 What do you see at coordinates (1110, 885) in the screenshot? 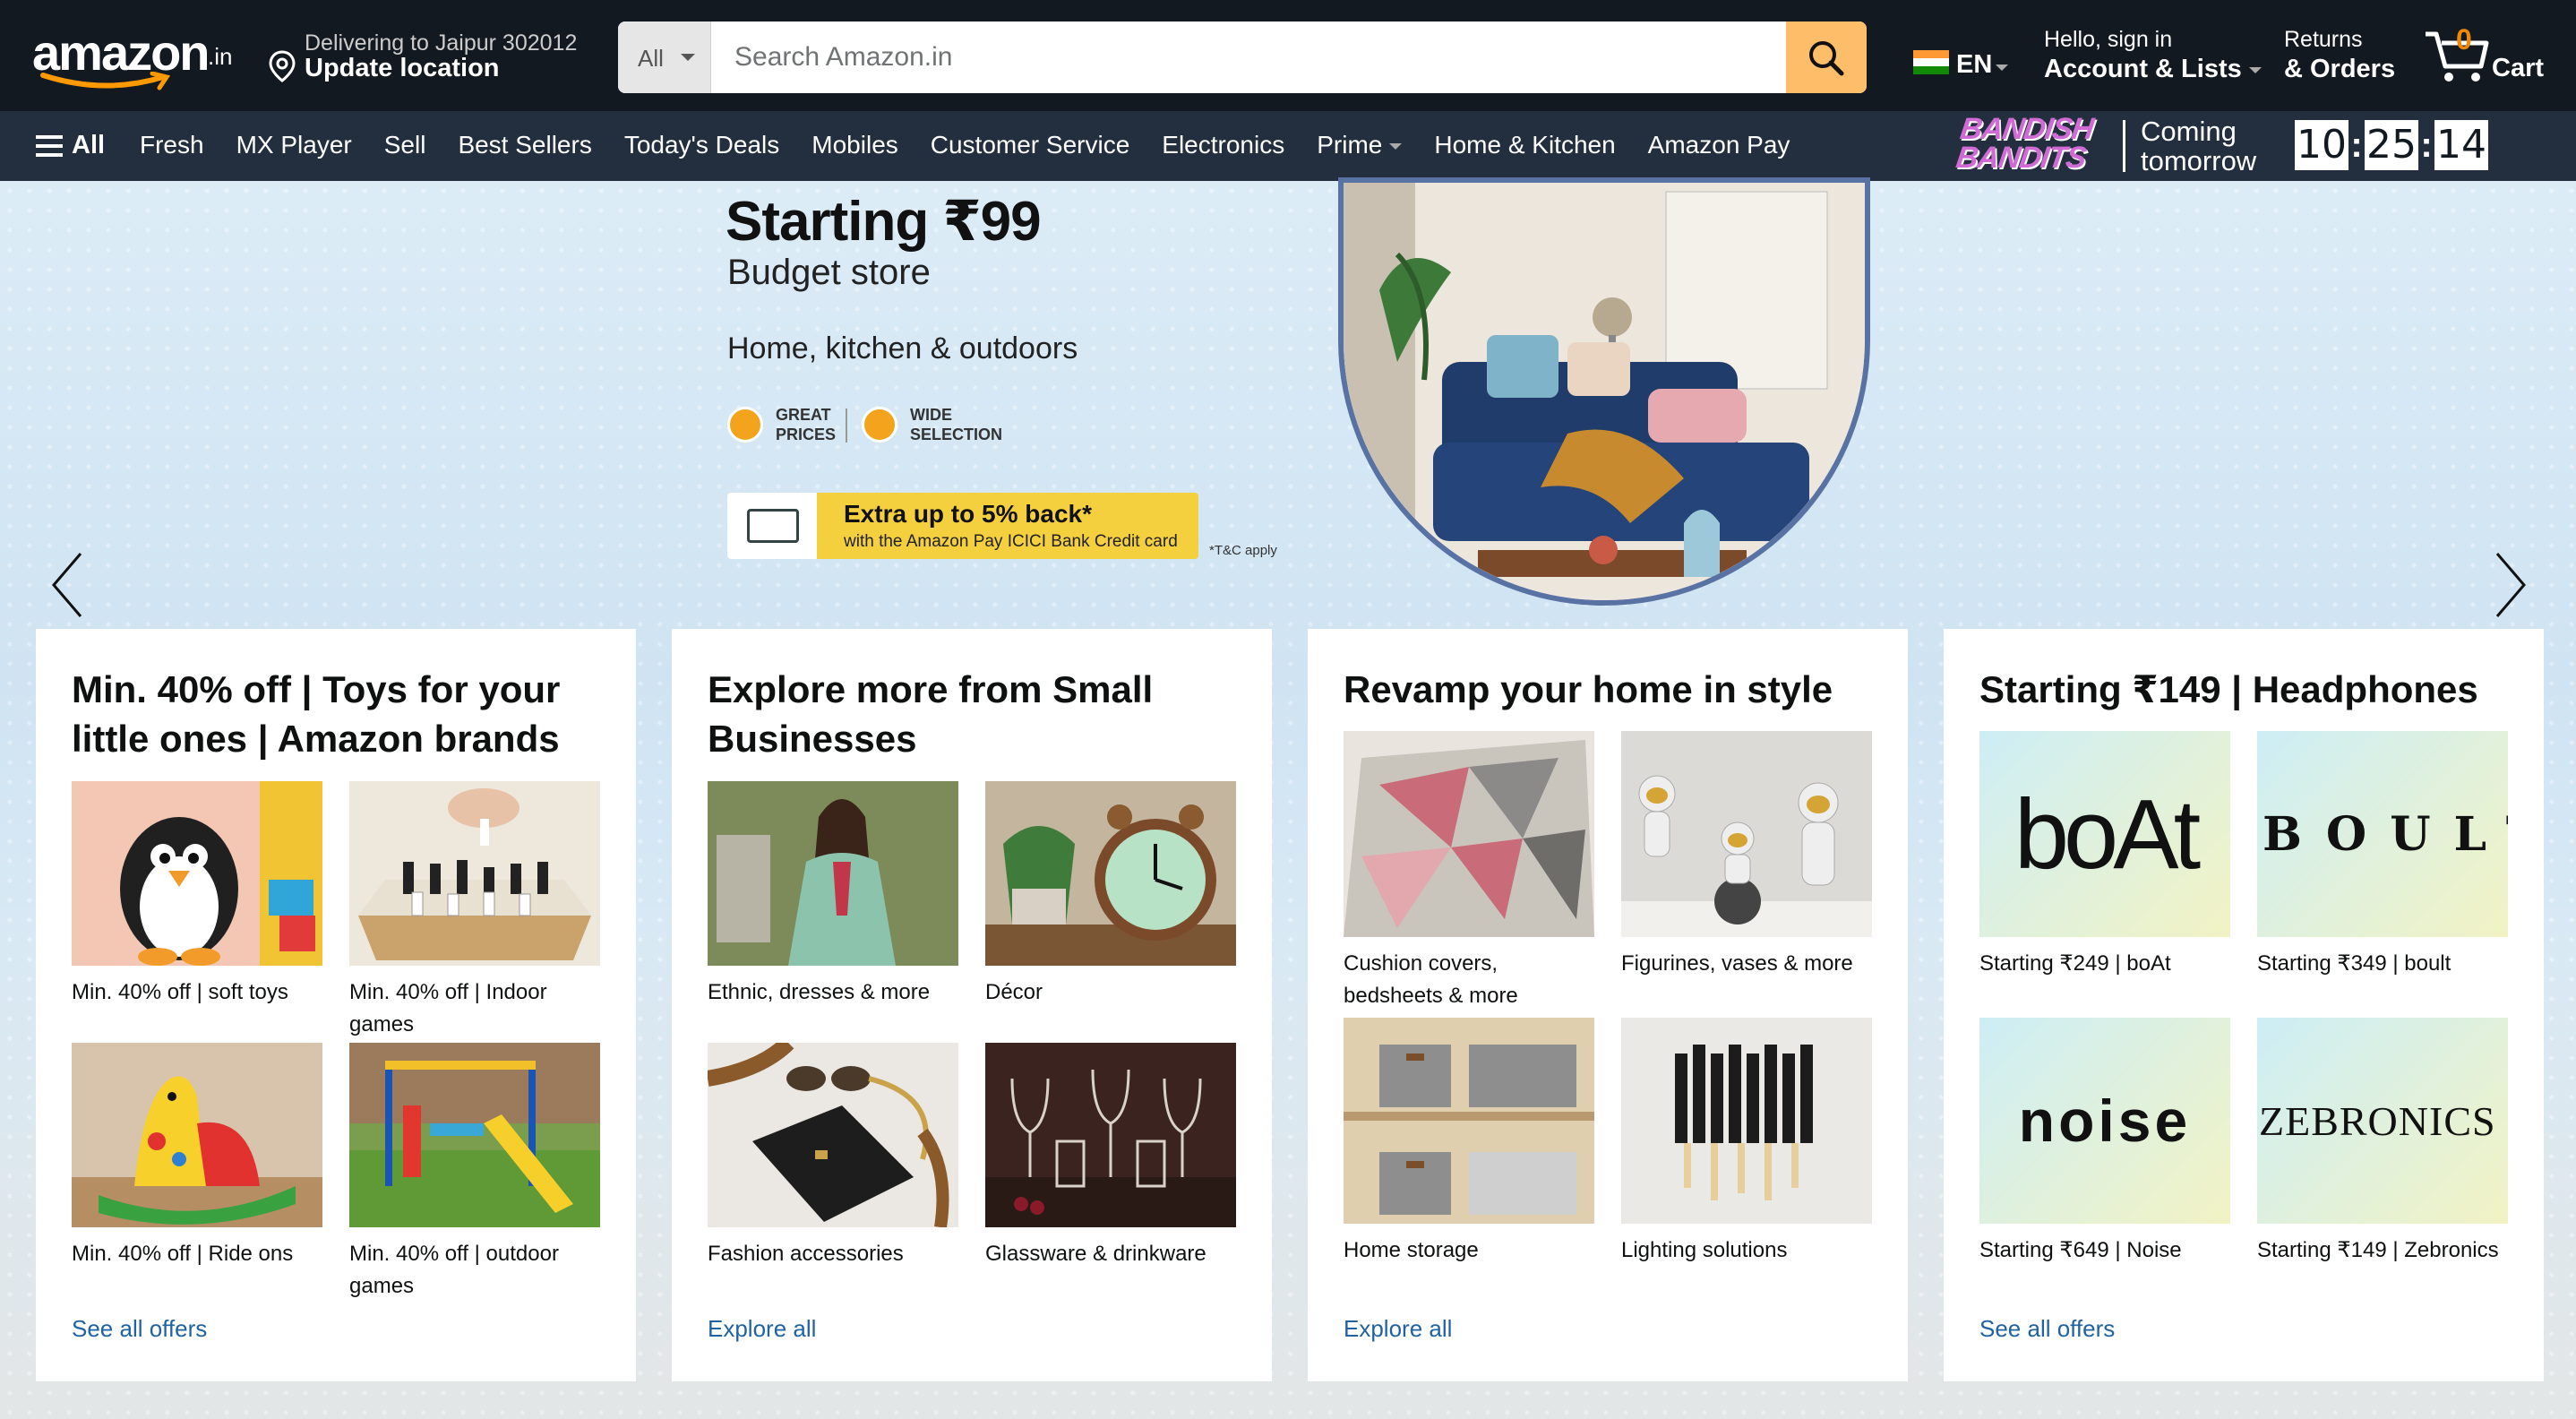
I see `alarm-clock-illustration` at bounding box center [1110, 885].